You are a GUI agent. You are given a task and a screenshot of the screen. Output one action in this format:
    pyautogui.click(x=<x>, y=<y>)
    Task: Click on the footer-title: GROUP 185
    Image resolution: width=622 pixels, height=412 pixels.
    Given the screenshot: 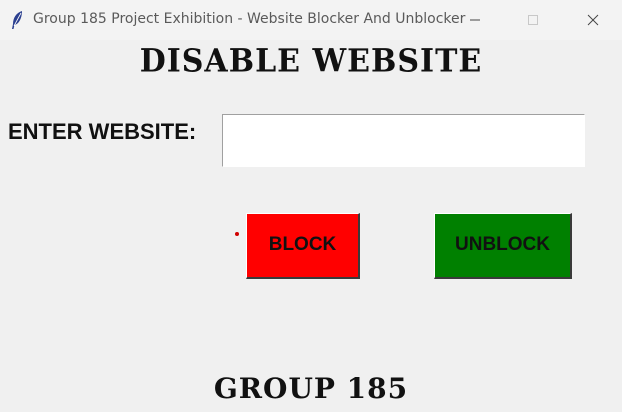 What is the action you would take?
    pyautogui.click(x=311, y=388)
    